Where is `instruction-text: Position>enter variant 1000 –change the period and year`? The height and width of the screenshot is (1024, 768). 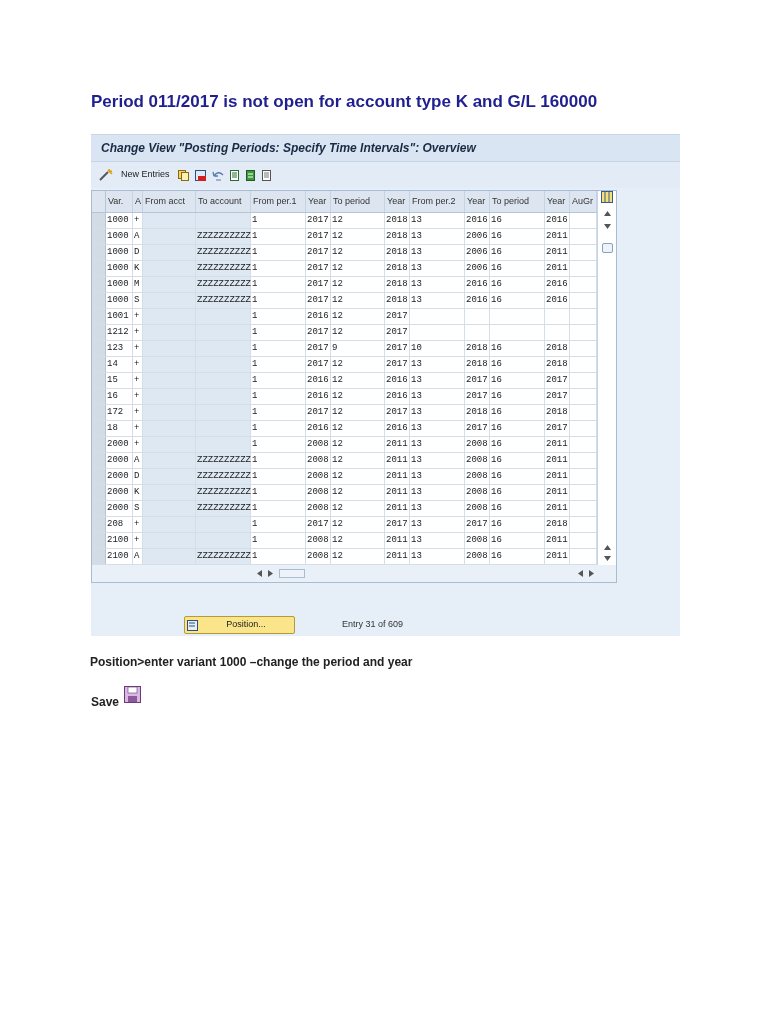
instruction-text: Position>enter variant 1000 –change the period and year is located at coordinates (252, 662).